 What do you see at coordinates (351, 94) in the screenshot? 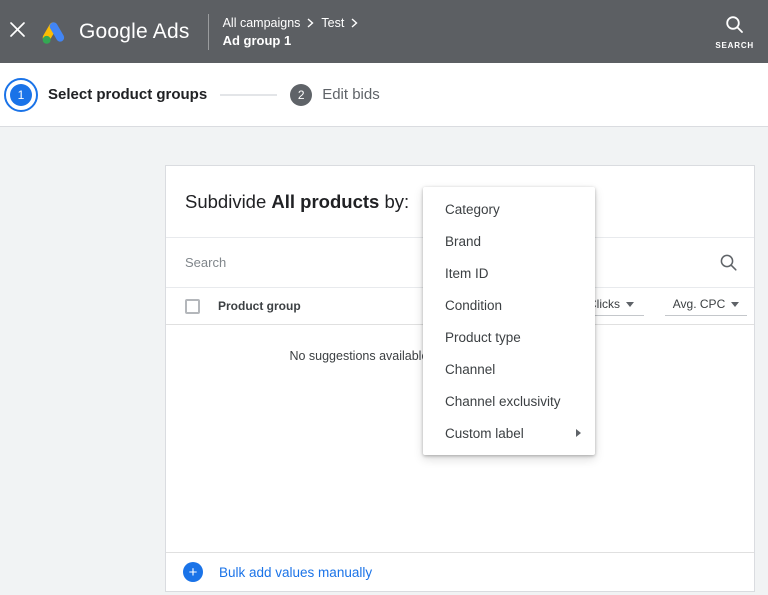
I see `step-2-label: Edit bids` at bounding box center [351, 94].